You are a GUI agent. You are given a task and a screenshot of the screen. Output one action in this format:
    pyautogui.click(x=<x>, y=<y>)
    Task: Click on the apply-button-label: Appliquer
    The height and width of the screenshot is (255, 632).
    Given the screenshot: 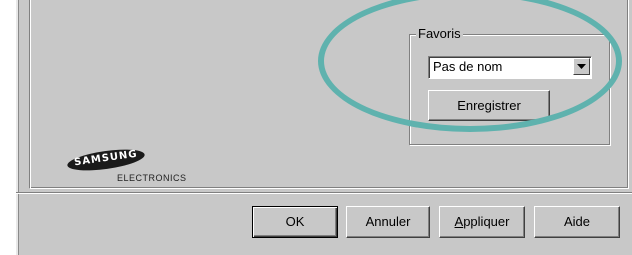 What is the action you would take?
    pyautogui.click(x=482, y=221)
    